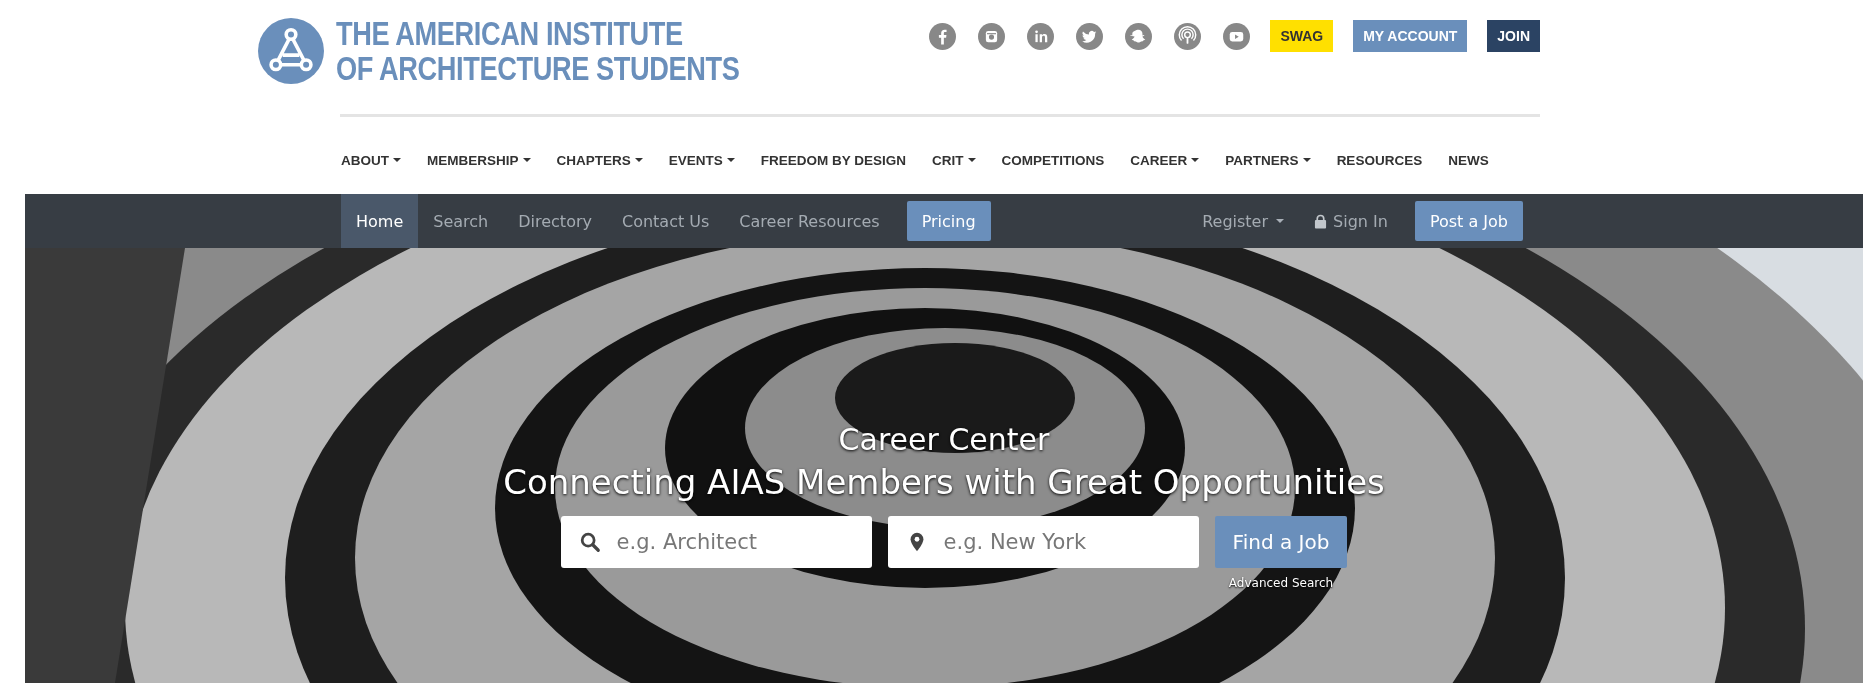 Image resolution: width=1863 pixels, height=695 pixels. I want to click on nav-link: MEMBERSHIP, so click(479, 160).